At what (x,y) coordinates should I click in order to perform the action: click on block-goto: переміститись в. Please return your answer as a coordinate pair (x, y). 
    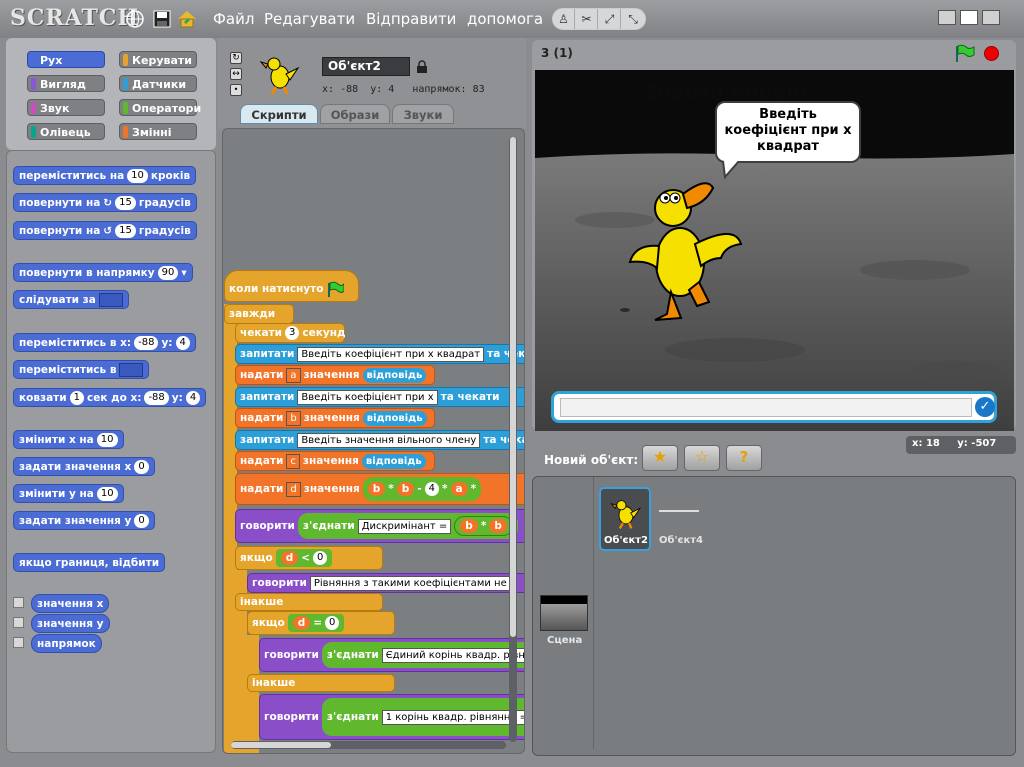
    Looking at the image, I should click on (81, 369).